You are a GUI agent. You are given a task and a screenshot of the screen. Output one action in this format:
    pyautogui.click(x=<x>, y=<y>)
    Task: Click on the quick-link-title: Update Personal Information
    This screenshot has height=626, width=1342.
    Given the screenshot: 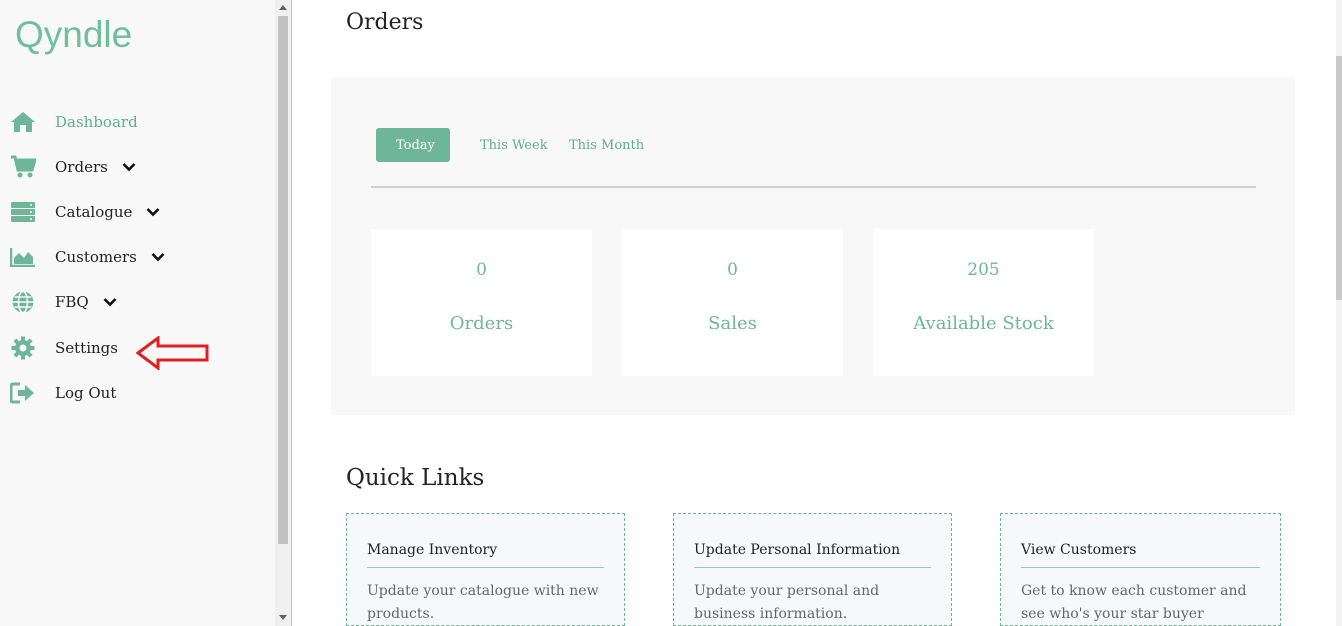 What is the action you would take?
    pyautogui.click(x=812, y=555)
    